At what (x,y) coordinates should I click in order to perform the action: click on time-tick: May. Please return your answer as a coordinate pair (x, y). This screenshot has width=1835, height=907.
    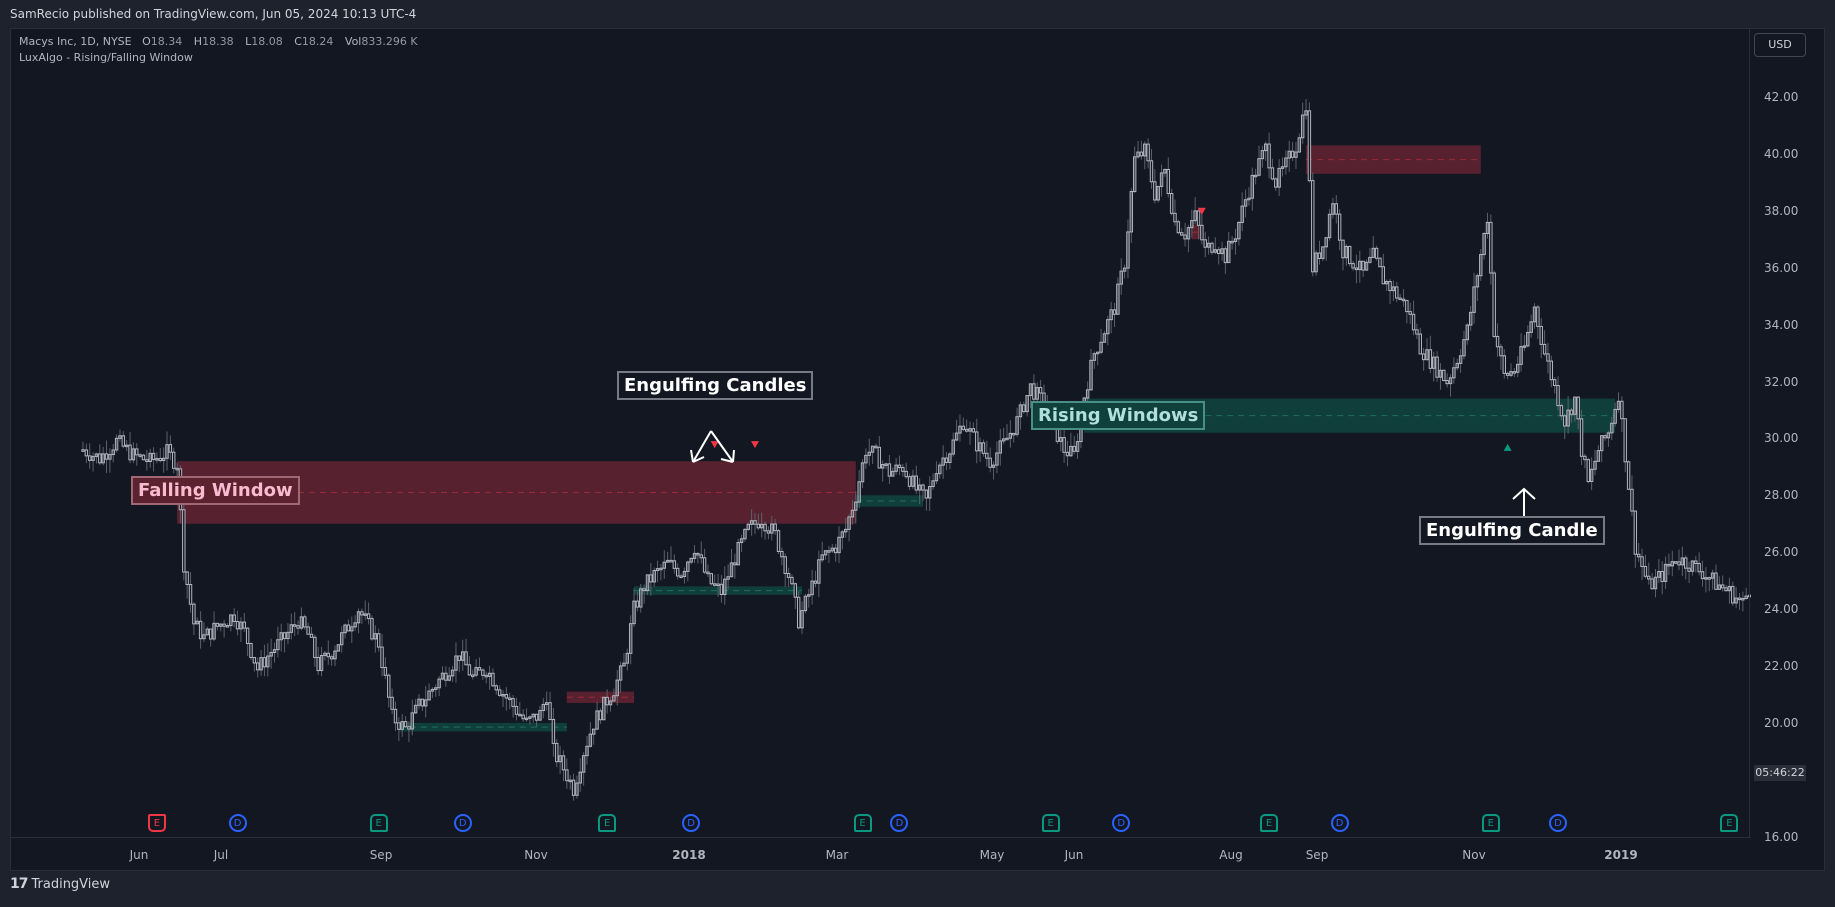
    Looking at the image, I should click on (992, 855).